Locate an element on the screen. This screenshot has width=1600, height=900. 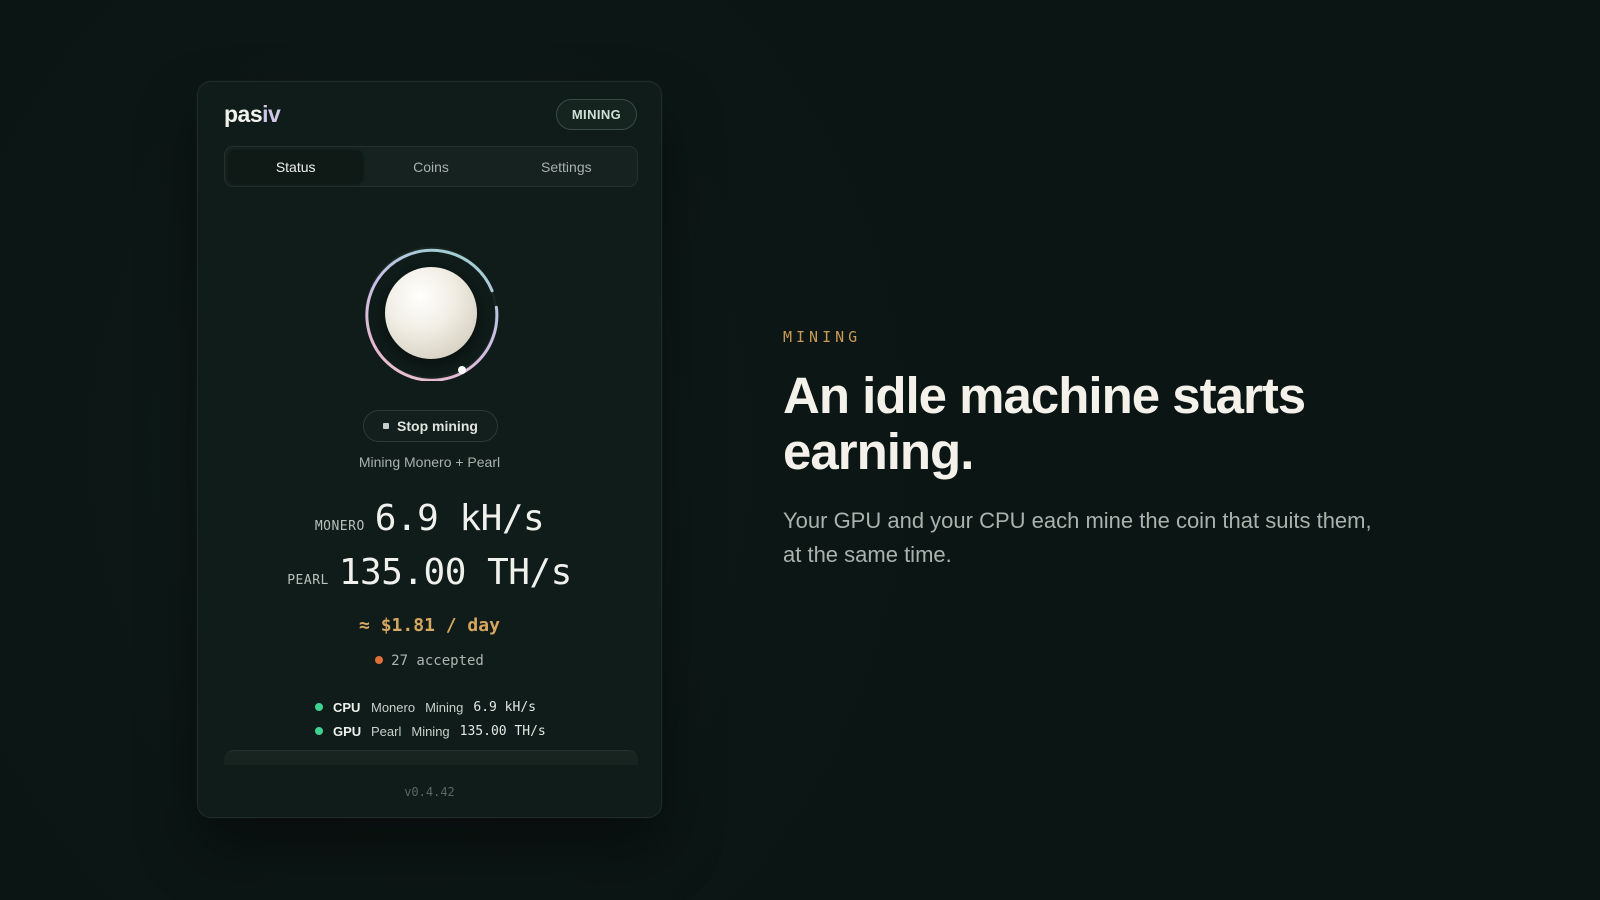
app-logo: pasiv is located at coordinates (252, 114).